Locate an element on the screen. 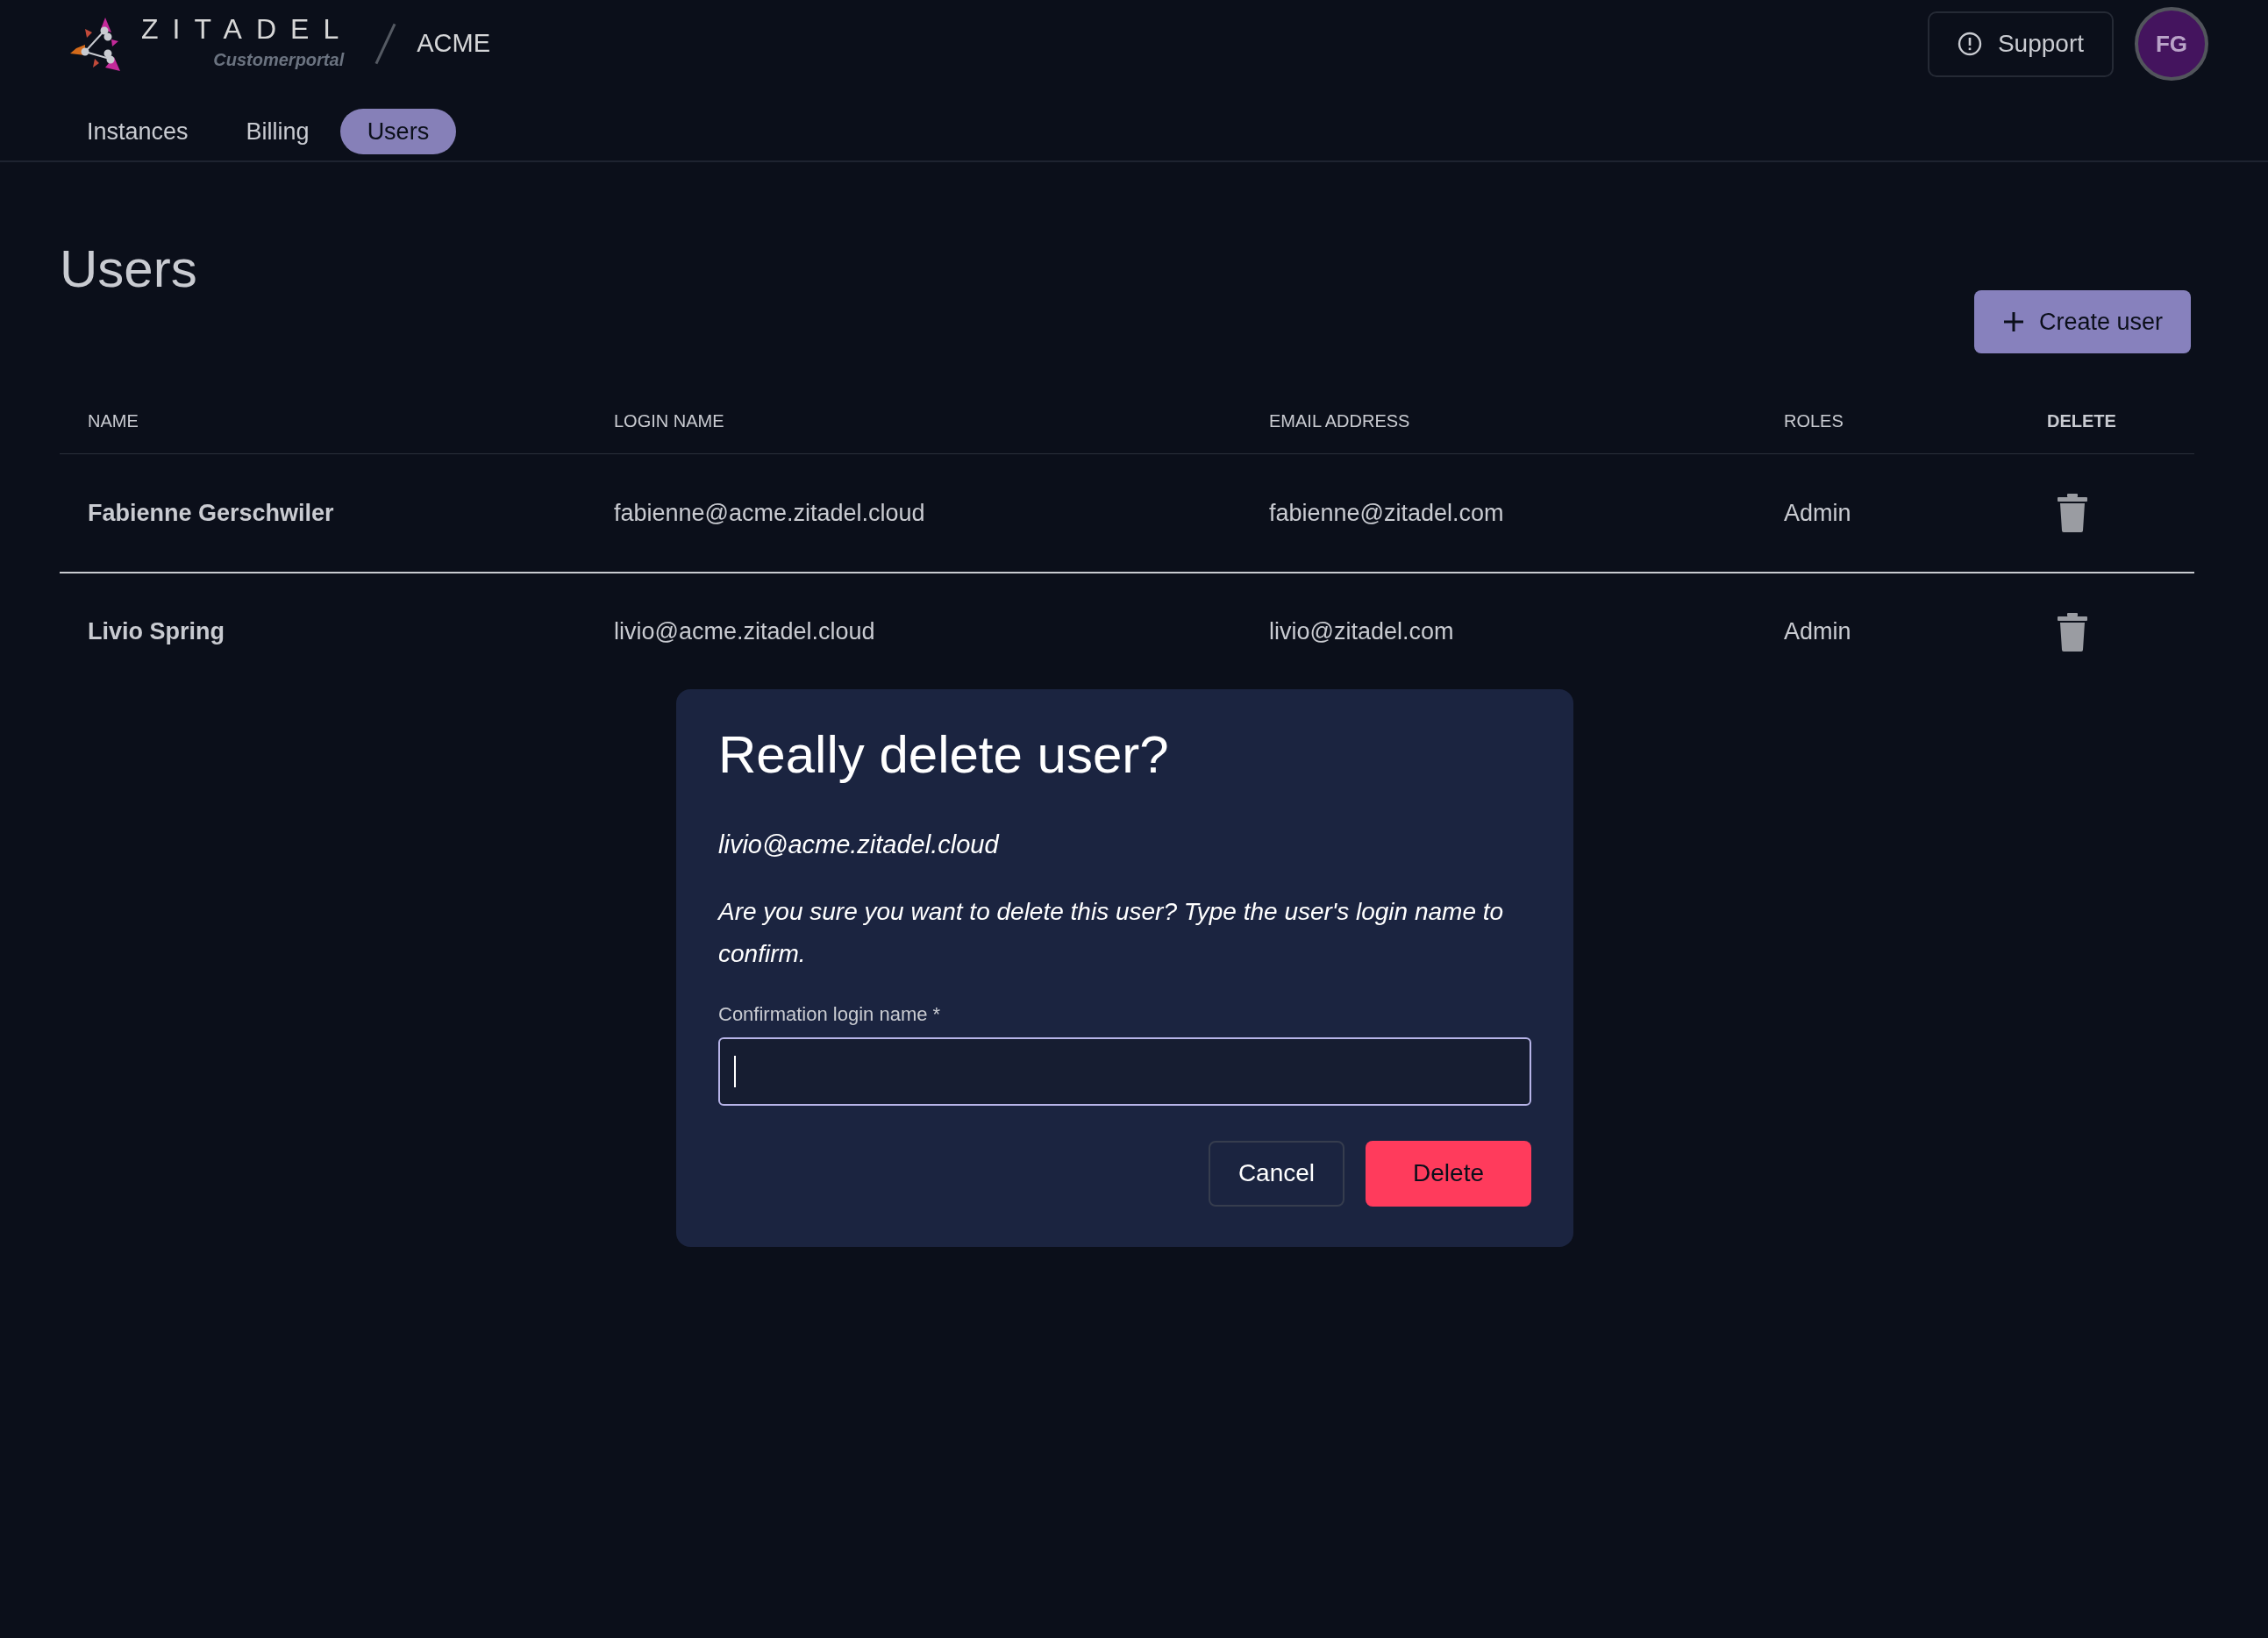 The image size is (2268, 1638). column-header: ROLES is located at coordinates (1814, 421).